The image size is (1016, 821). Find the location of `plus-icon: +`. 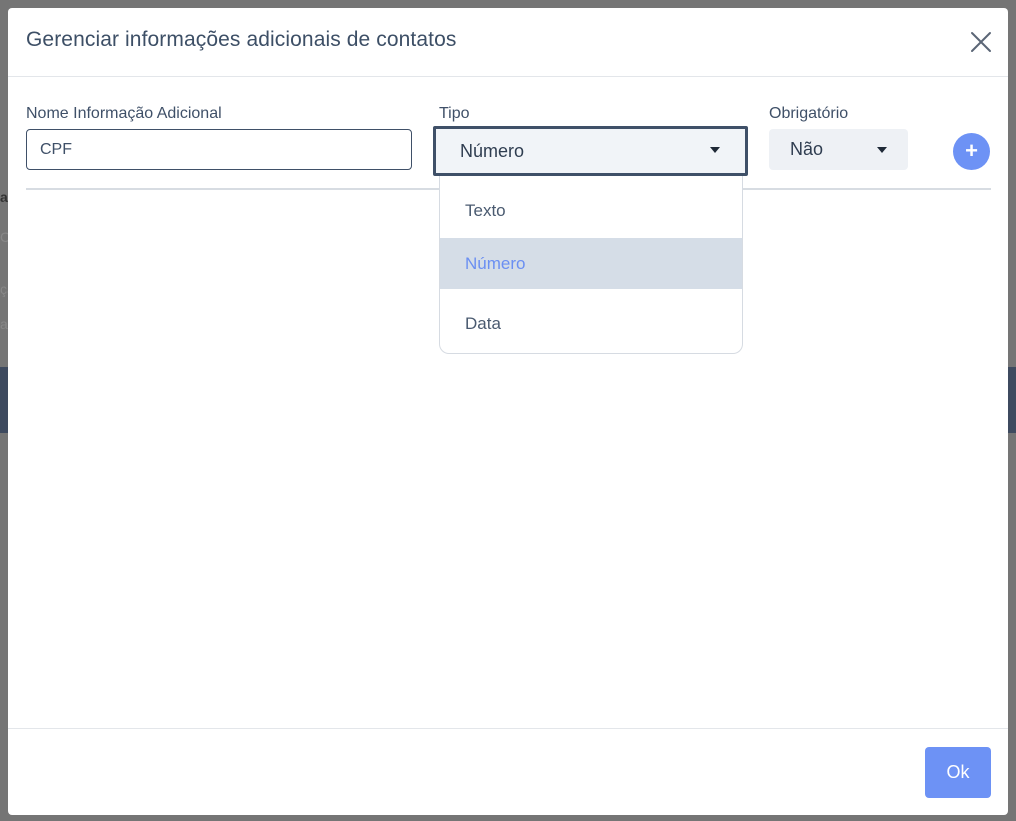

plus-icon: + is located at coordinates (971, 150).